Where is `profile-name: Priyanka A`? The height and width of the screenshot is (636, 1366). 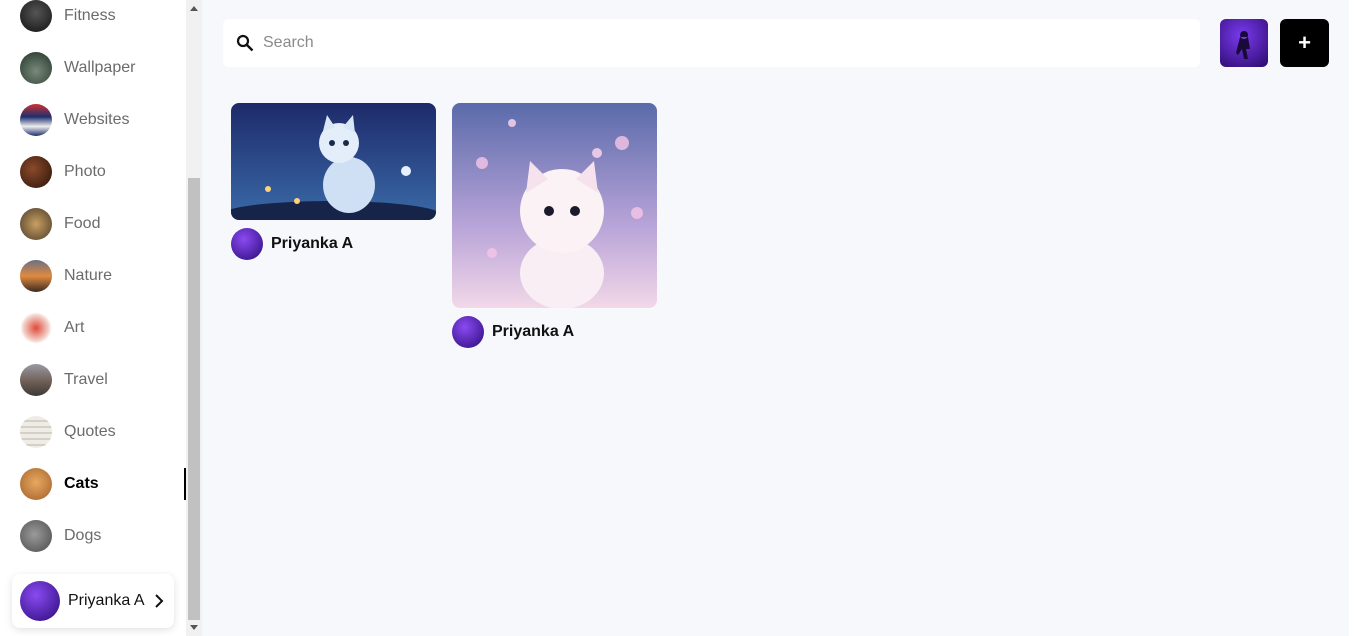 profile-name: Priyanka A is located at coordinates (106, 600).